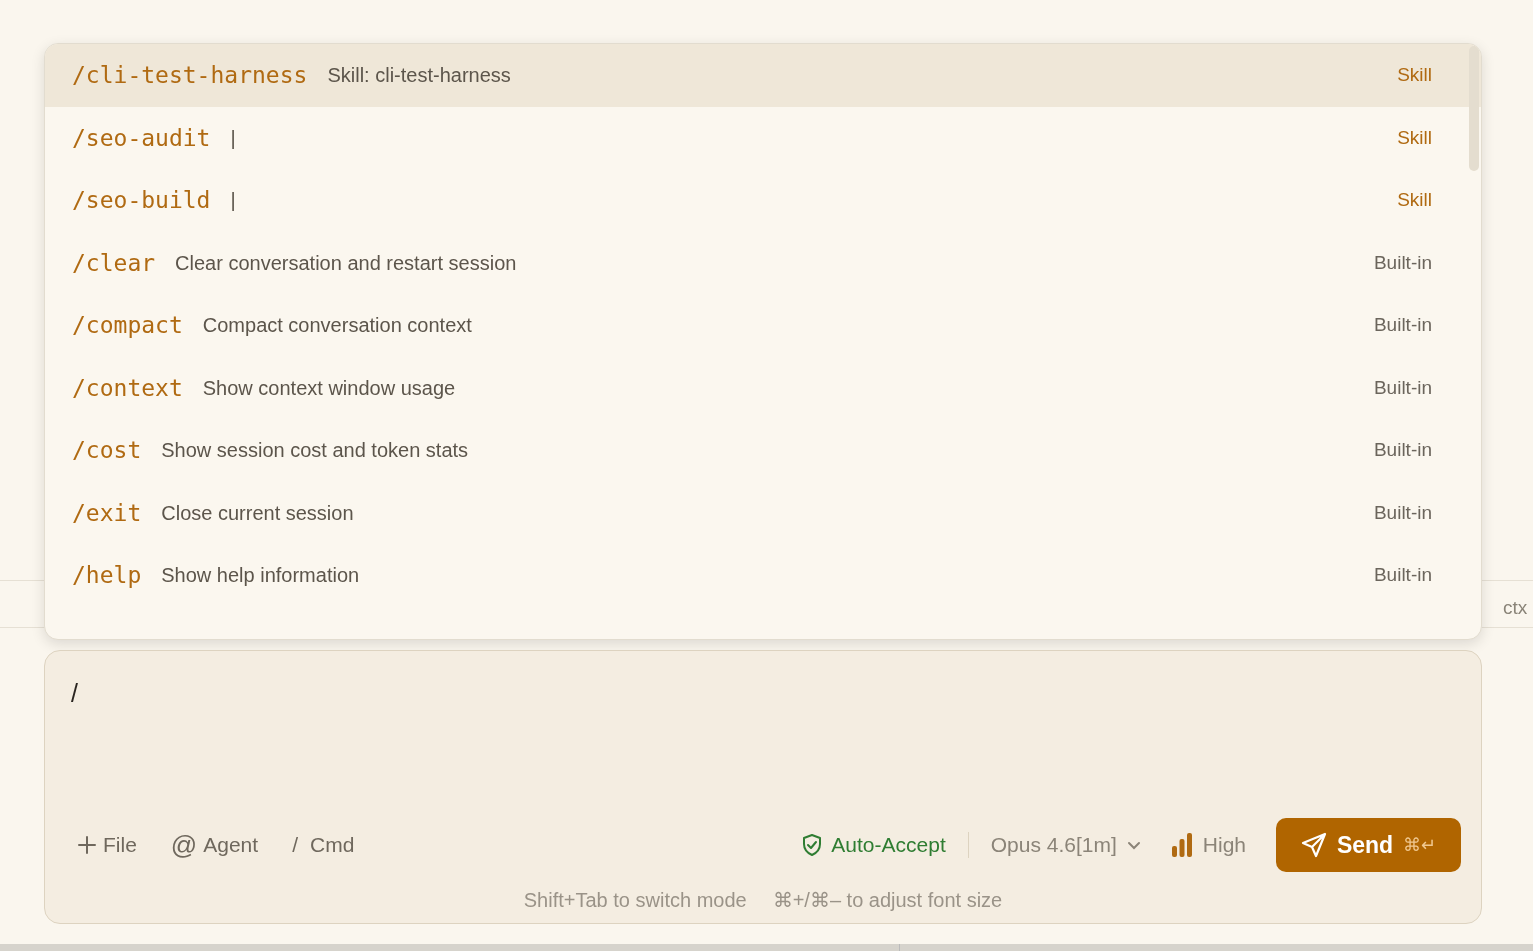 Image resolution: width=1533 pixels, height=951 pixels. What do you see at coordinates (87, 845) in the screenshot?
I see `plus-icon` at bounding box center [87, 845].